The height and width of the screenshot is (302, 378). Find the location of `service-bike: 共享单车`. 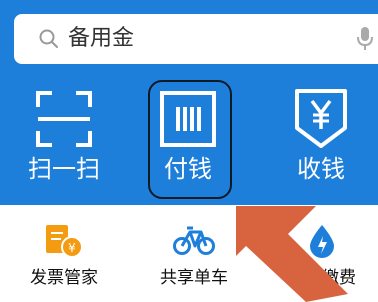

service-bike: 共享单车 is located at coordinates (194, 255).